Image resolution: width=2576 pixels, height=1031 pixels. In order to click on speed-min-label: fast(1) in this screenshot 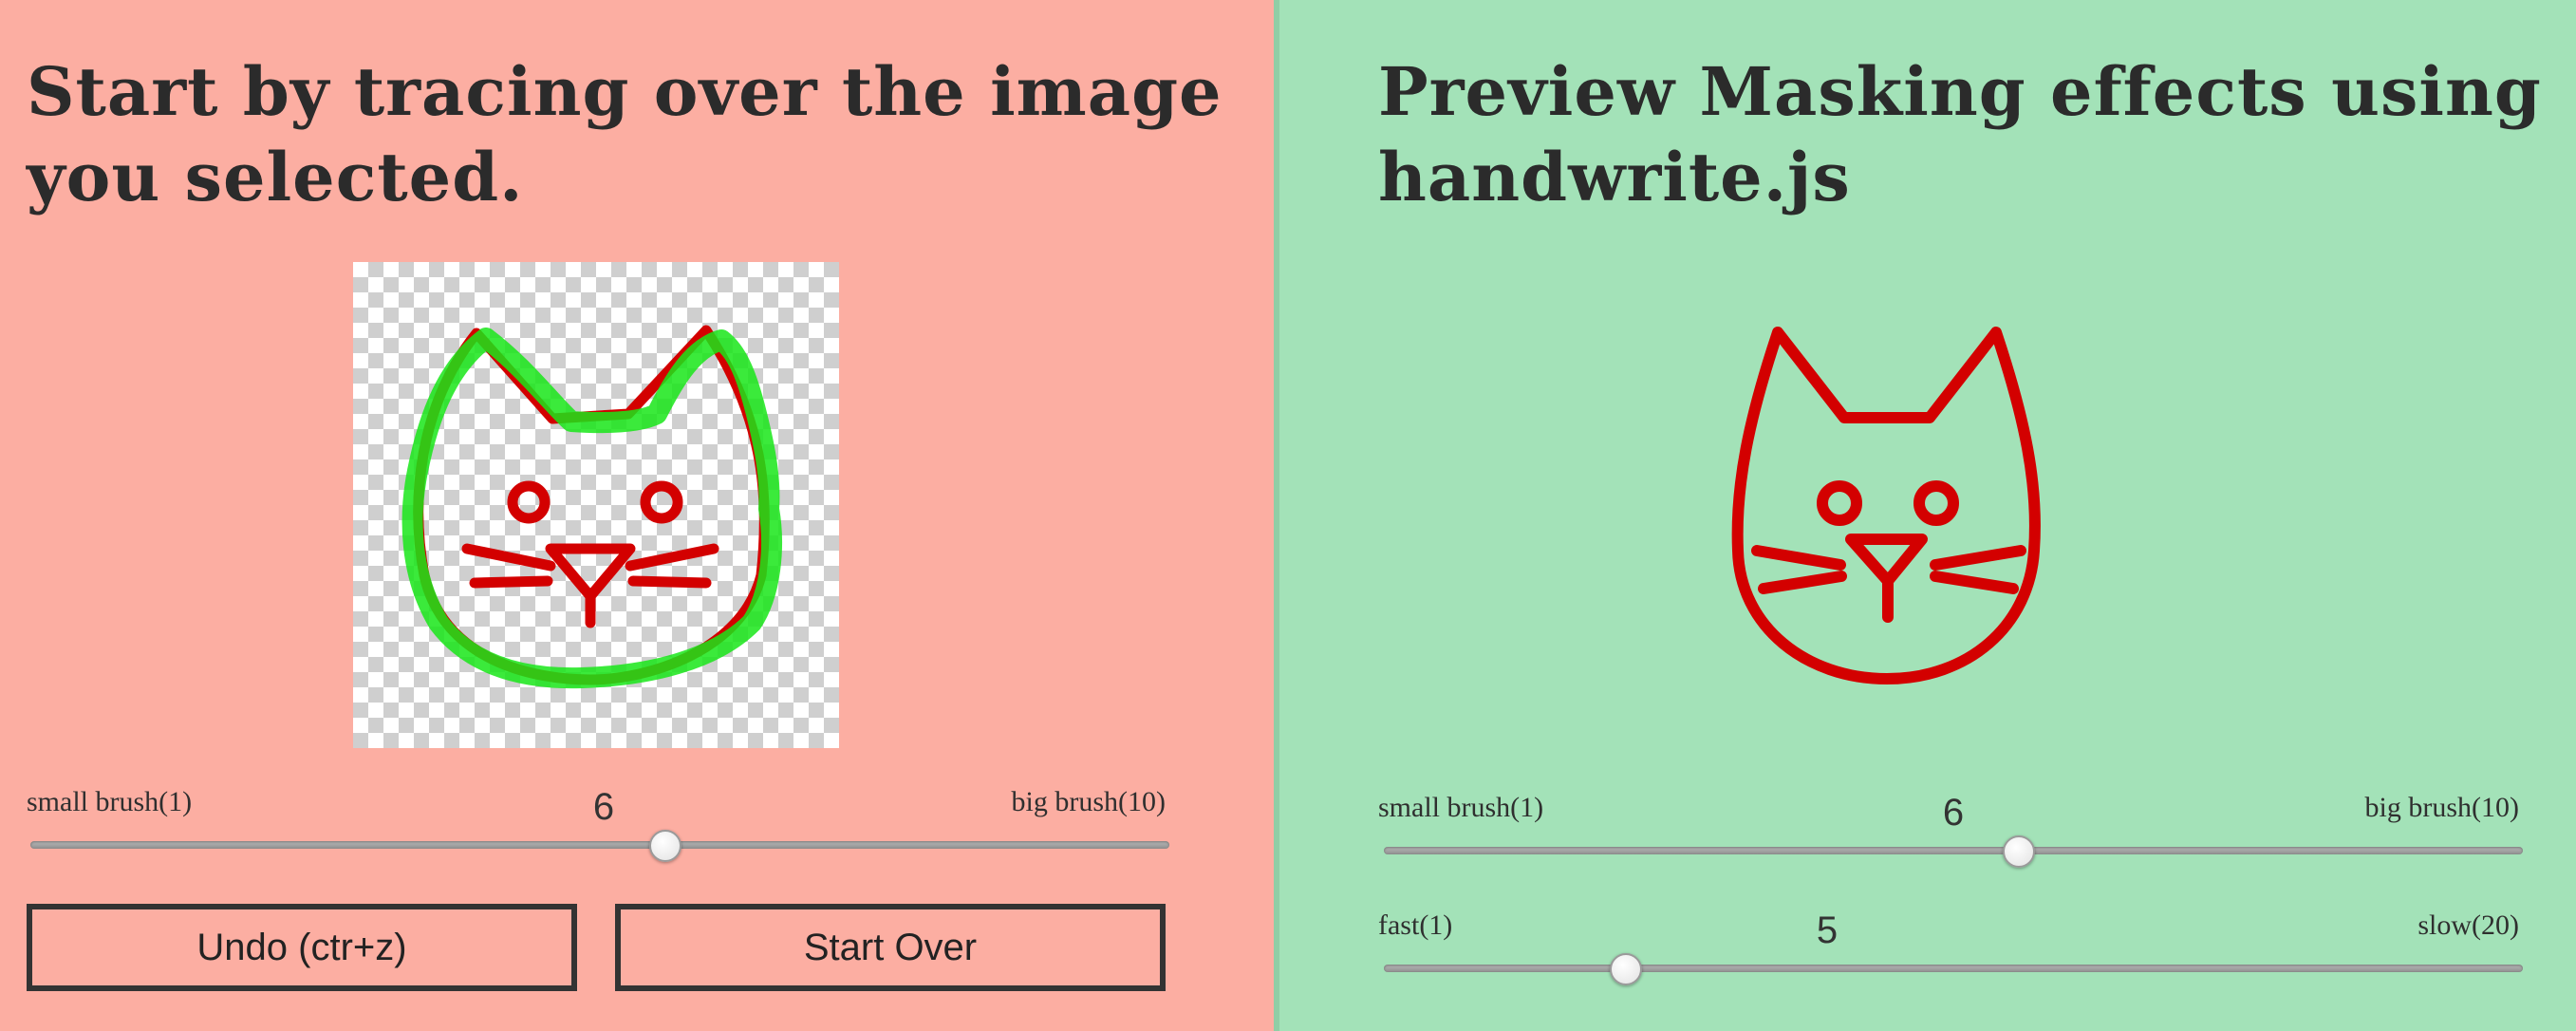, I will do `click(1415, 925)`.